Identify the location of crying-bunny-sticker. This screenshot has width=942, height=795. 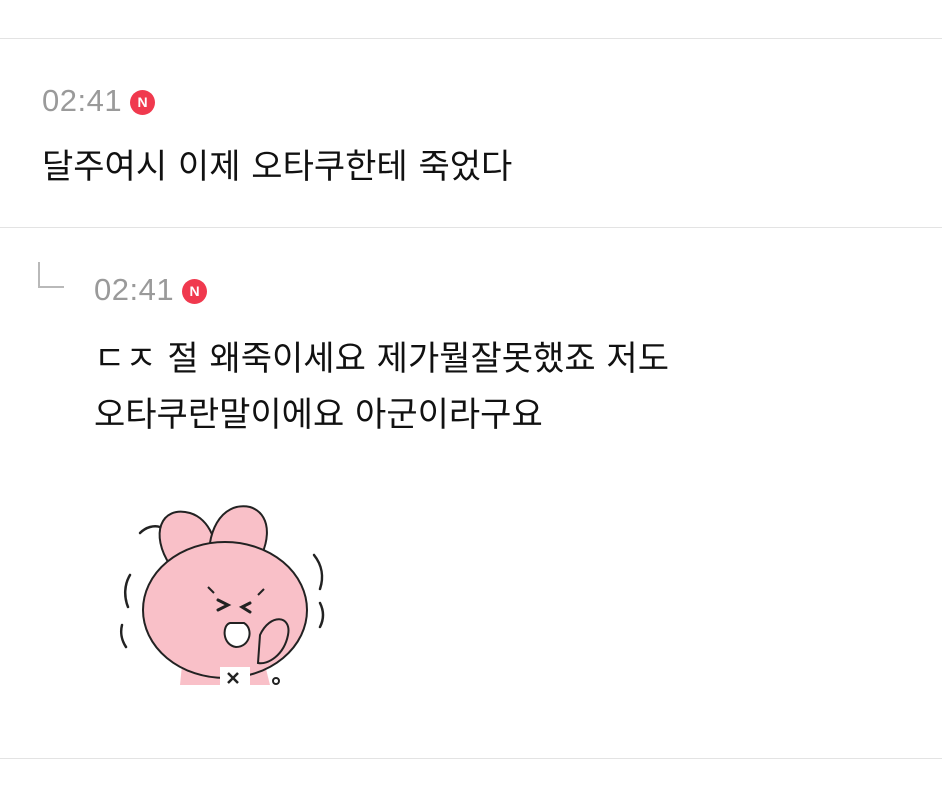
(220, 595).